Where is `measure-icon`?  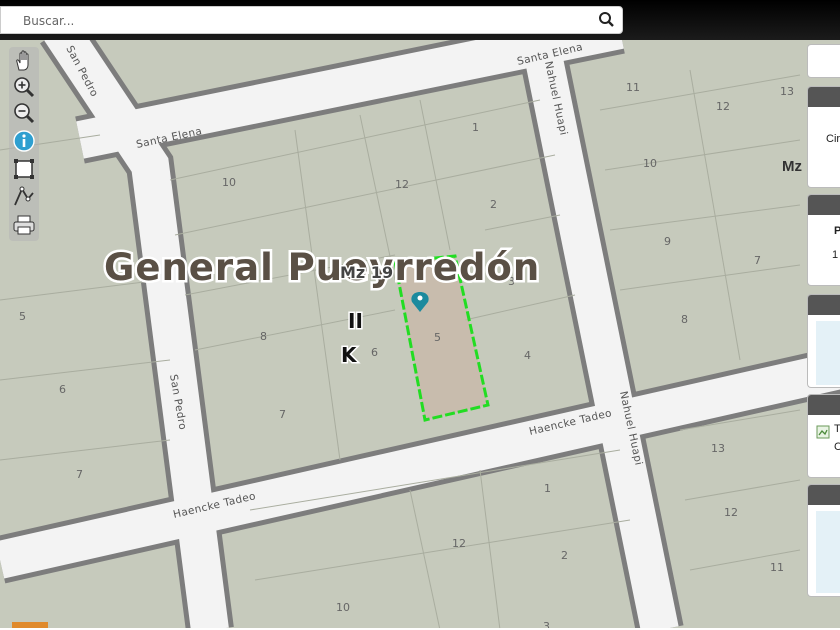 measure-icon is located at coordinates (24, 196).